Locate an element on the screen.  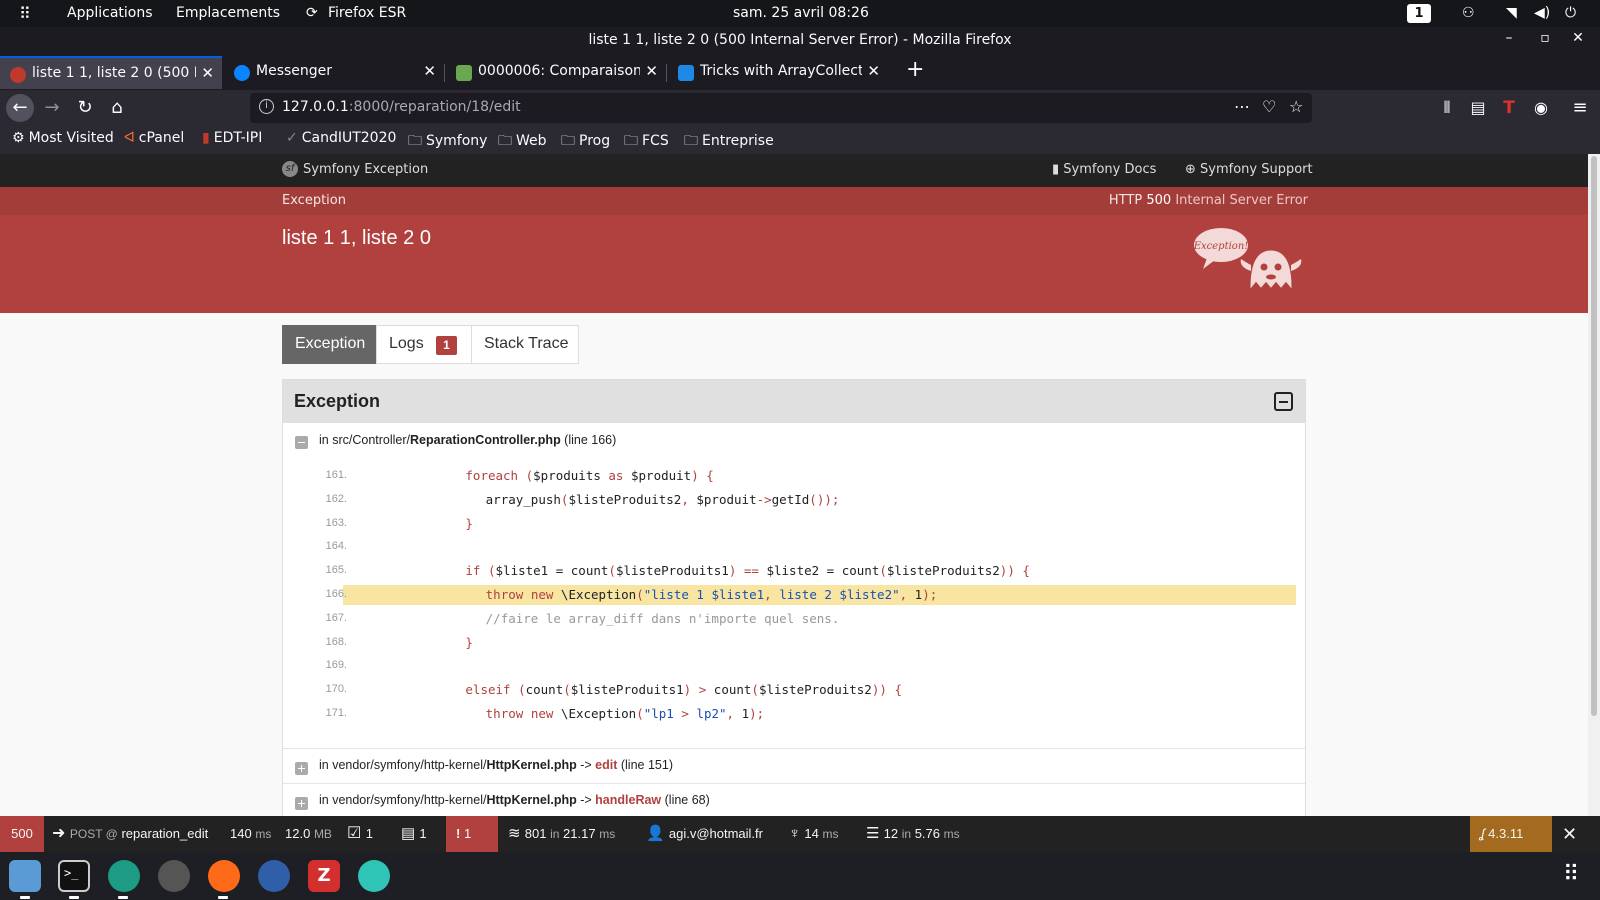
site-info-icon: i is located at coordinates (266, 106).